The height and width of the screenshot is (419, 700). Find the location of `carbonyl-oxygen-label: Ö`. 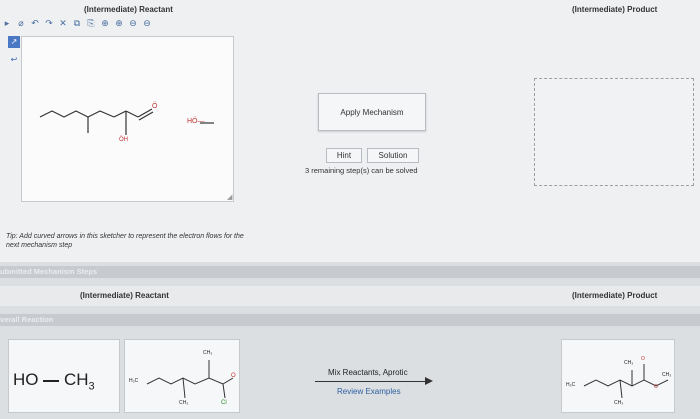

carbonyl-oxygen-label: Ö is located at coordinates (155, 106).